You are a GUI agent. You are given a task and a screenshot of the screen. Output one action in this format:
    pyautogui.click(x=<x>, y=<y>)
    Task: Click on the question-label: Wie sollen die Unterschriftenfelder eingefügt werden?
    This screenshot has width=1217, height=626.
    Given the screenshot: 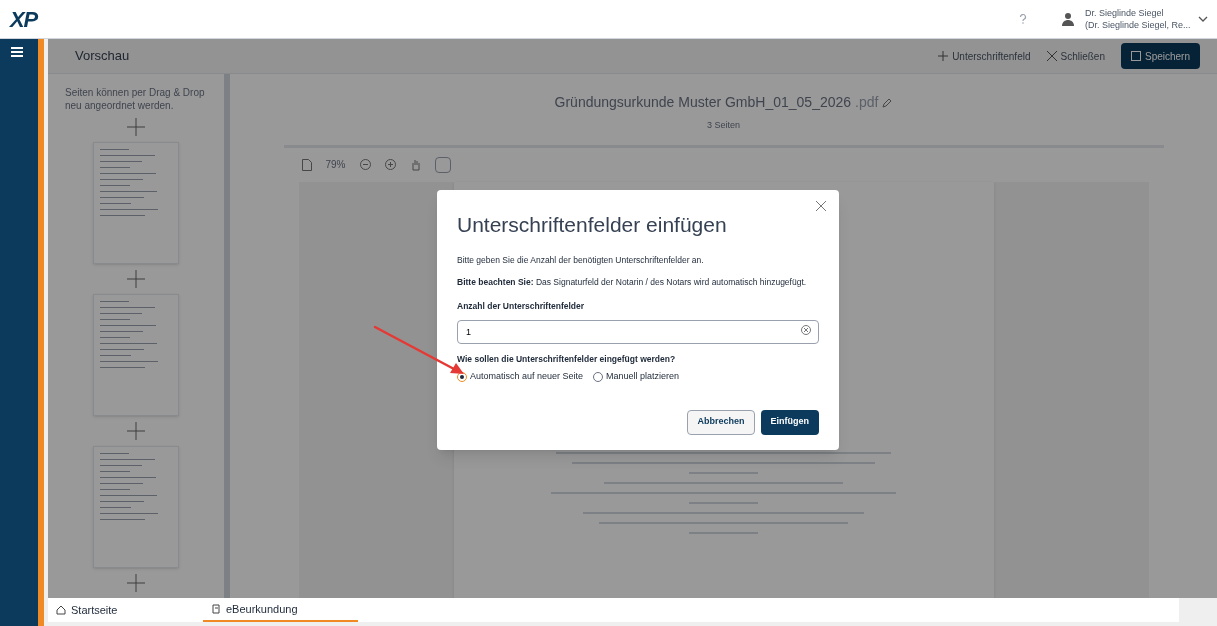 What is the action you would take?
    pyautogui.click(x=567, y=359)
    